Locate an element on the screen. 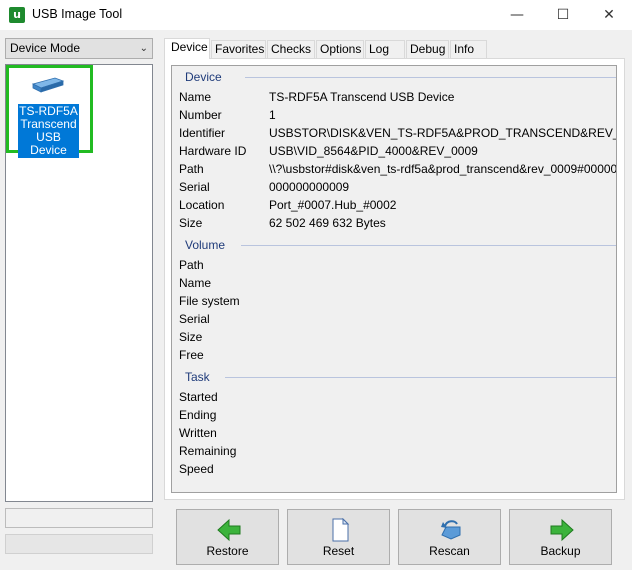 Image resolution: width=632 pixels, height=570 pixels. restore-button: Restore is located at coordinates (227, 537).